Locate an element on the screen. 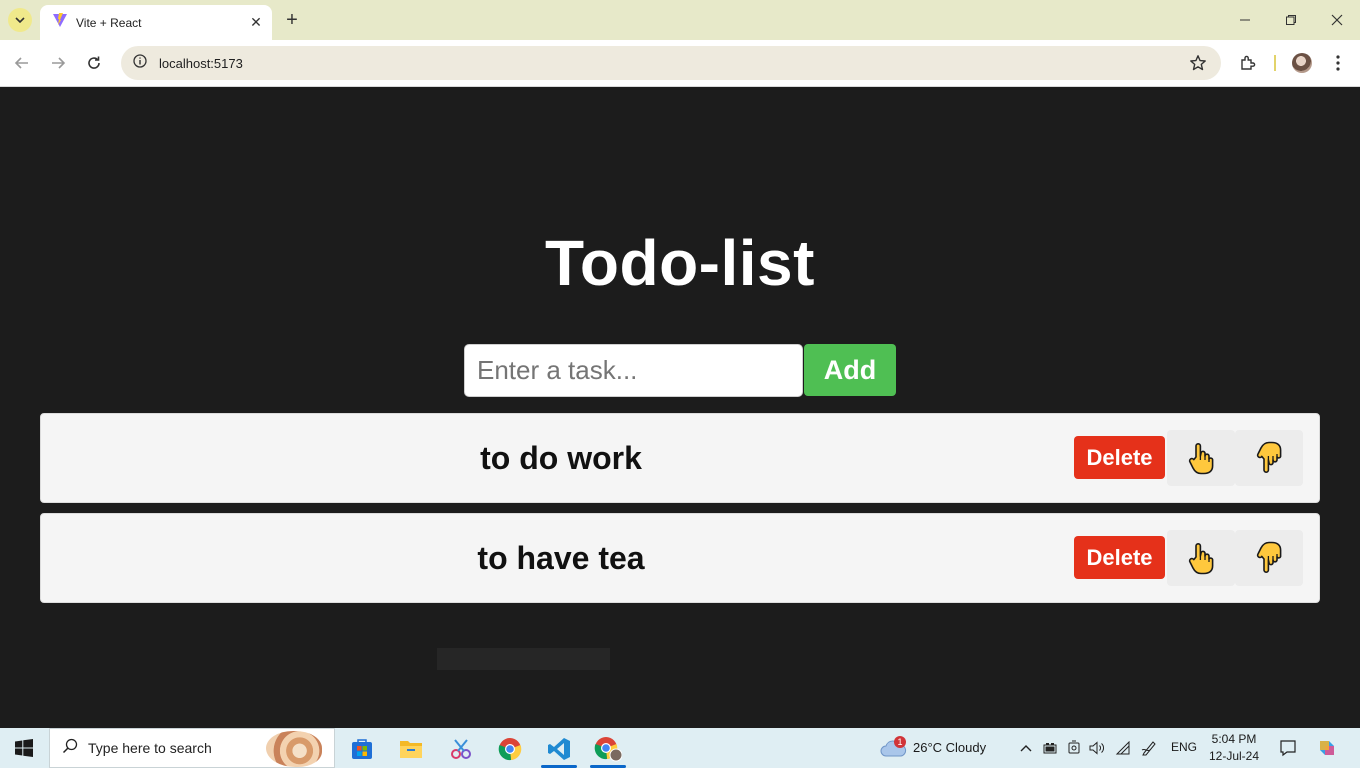  close-icon: ✕ is located at coordinates (256, 22).